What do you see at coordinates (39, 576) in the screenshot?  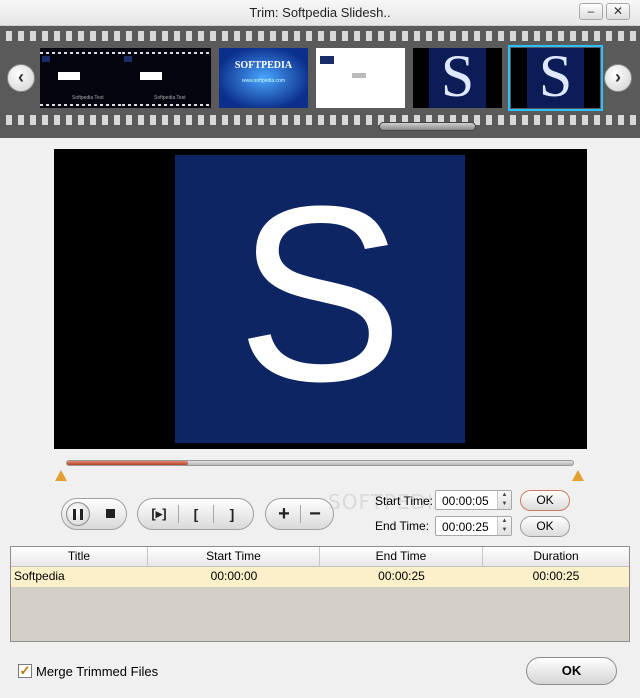 I see `cell-title: Softpedia` at bounding box center [39, 576].